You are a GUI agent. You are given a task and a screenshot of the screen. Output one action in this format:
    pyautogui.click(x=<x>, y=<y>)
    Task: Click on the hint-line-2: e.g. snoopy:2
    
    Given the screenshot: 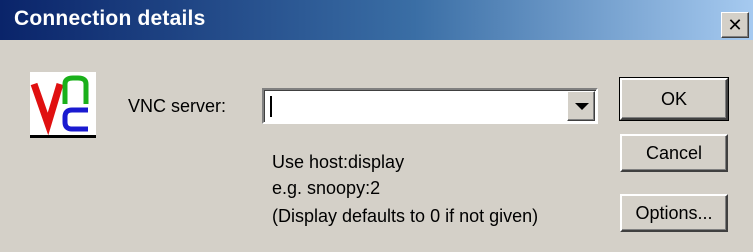 What is the action you would take?
    pyautogui.click(x=326, y=188)
    